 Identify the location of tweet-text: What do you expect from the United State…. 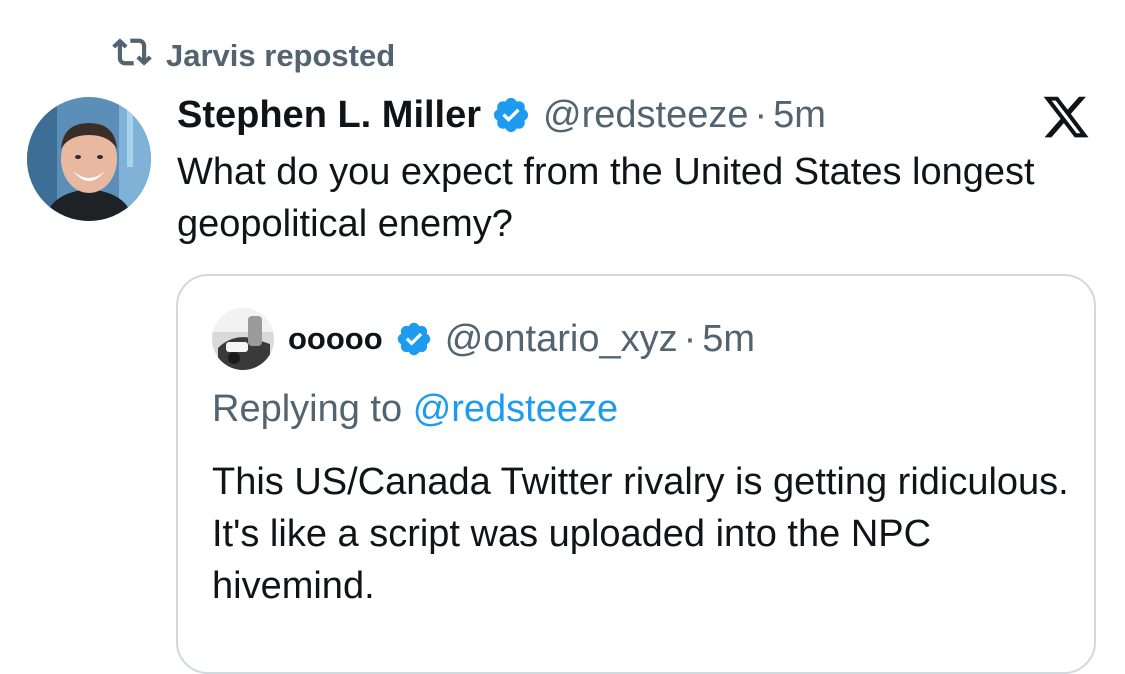
(606, 198).